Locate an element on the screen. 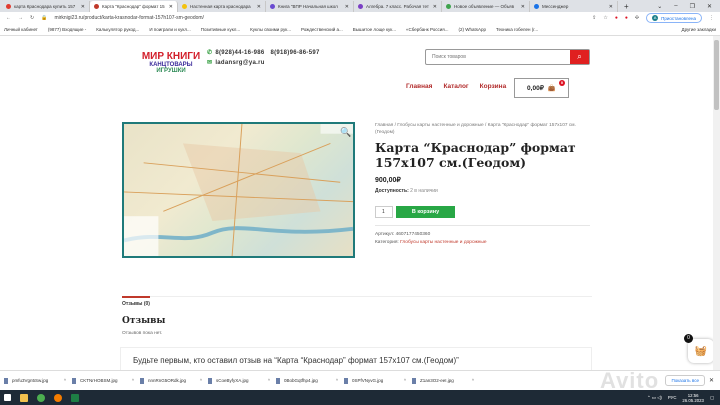 The width and height of the screenshot is (720, 405). lock-icon: 🔒 is located at coordinates (44, 18).